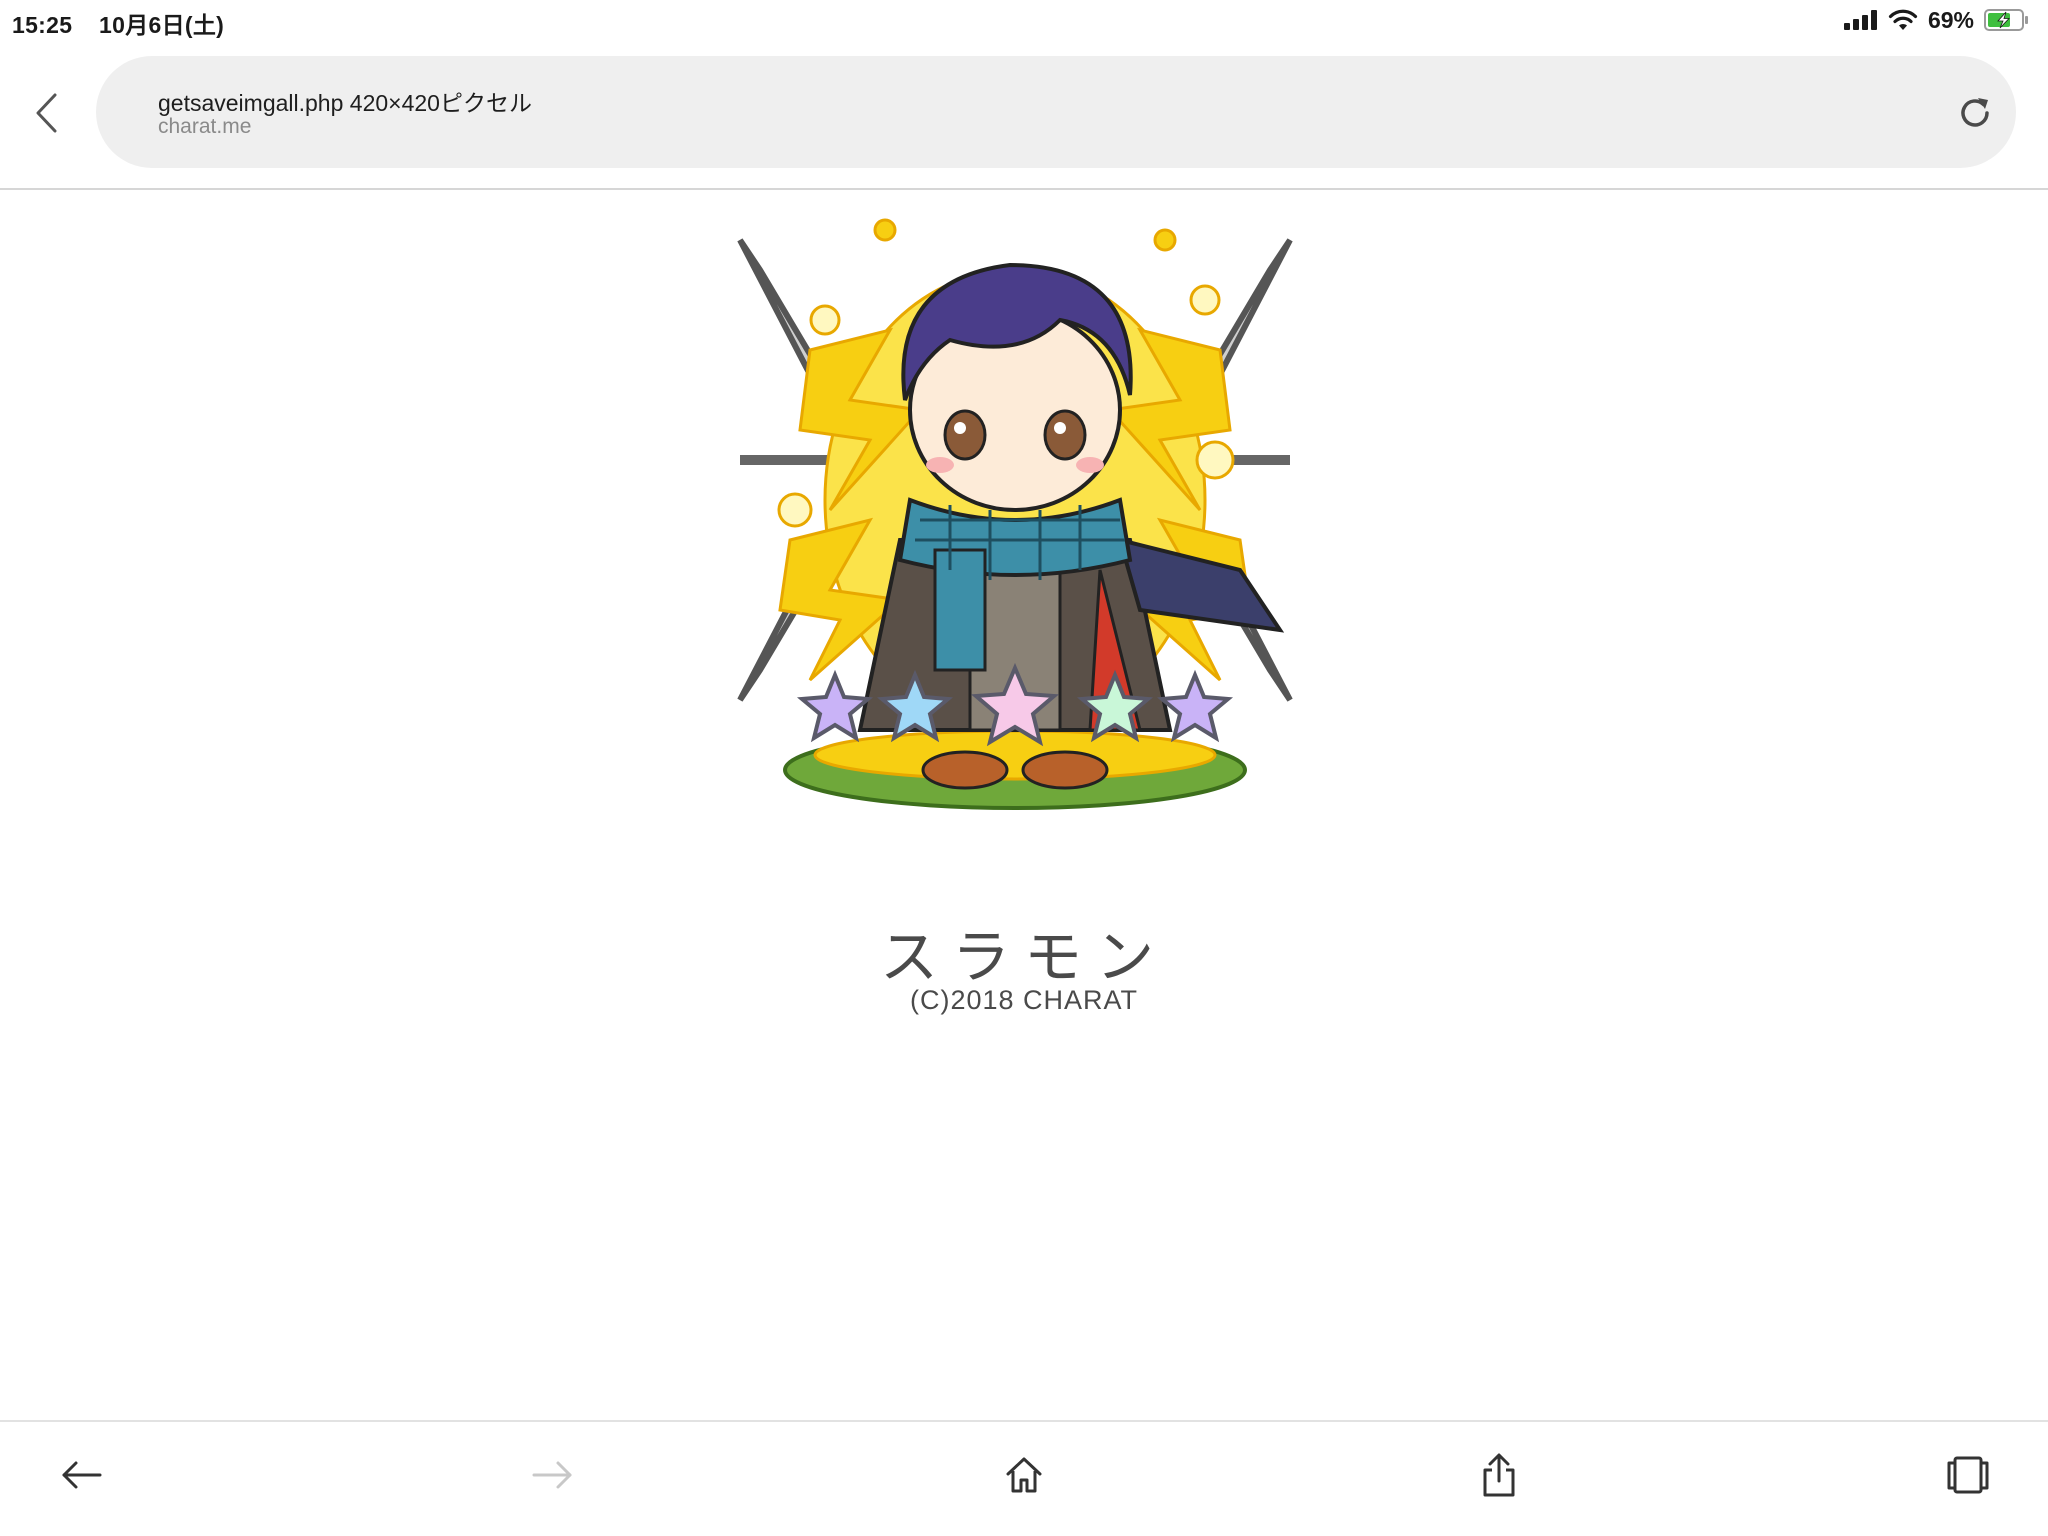 The image size is (2048, 1536). Describe the element at coordinates (1024, 1000) in the screenshot. I see `character-copyright: (C)2018 CHARAT` at that location.